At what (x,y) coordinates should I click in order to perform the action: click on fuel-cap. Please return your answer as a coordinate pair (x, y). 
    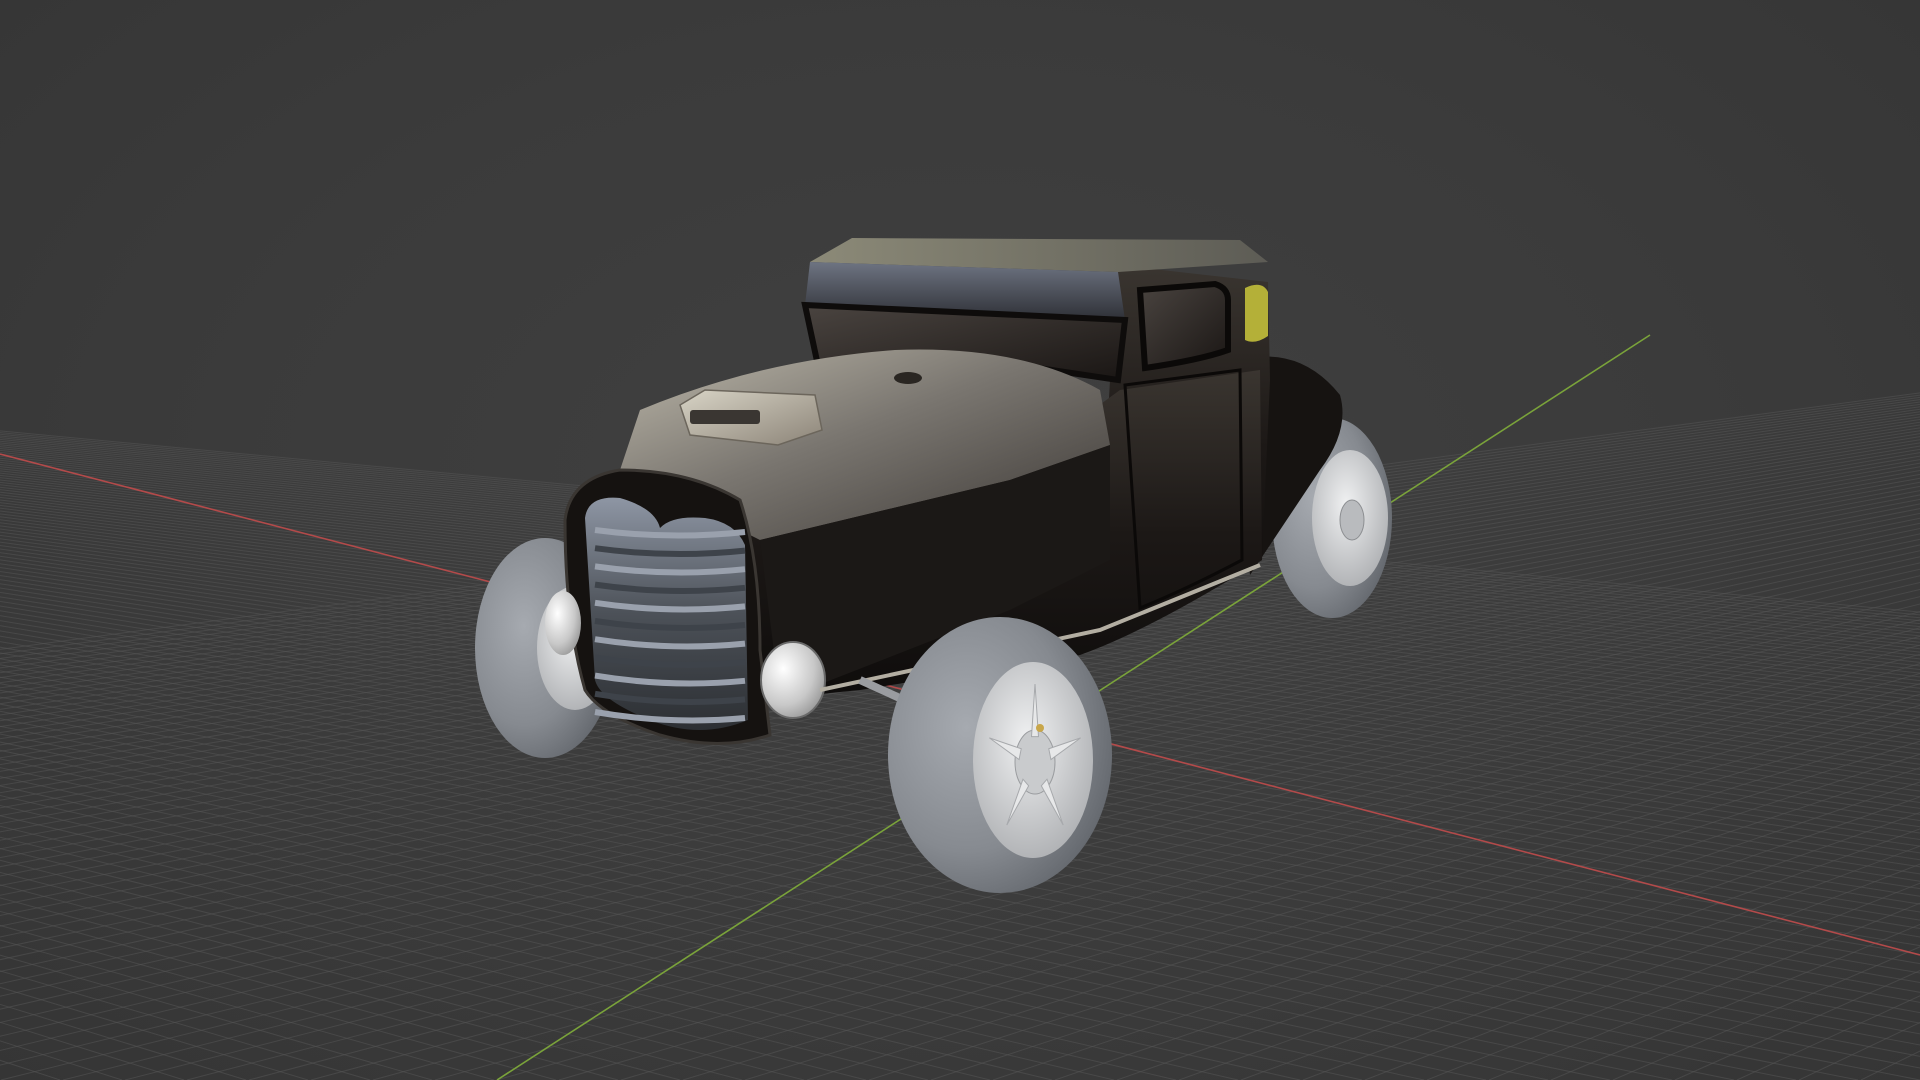
    Looking at the image, I should click on (908, 378).